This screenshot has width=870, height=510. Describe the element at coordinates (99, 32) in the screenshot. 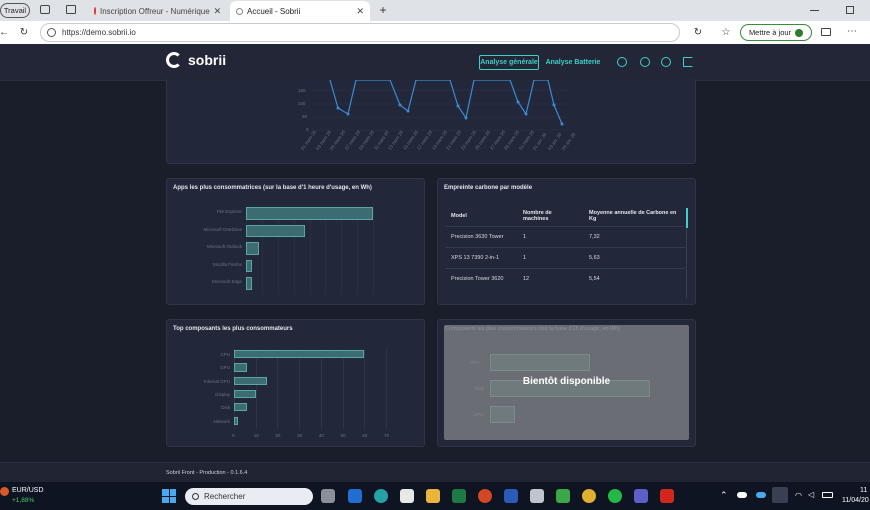

I see `url-text: https://demo.sobrii.io` at that location.